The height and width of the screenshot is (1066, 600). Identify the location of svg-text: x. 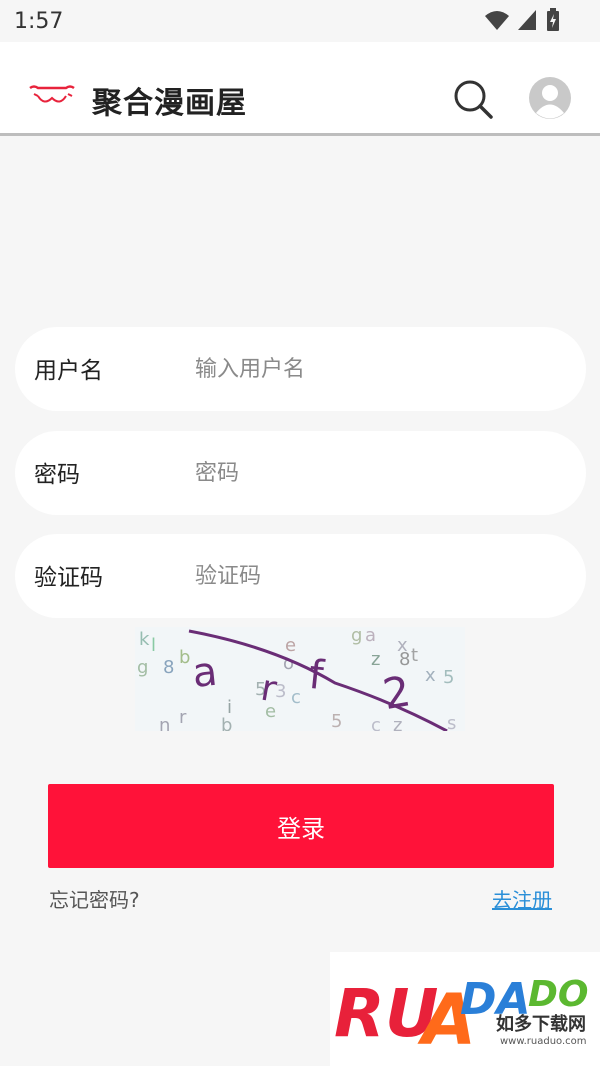
(430, 675).